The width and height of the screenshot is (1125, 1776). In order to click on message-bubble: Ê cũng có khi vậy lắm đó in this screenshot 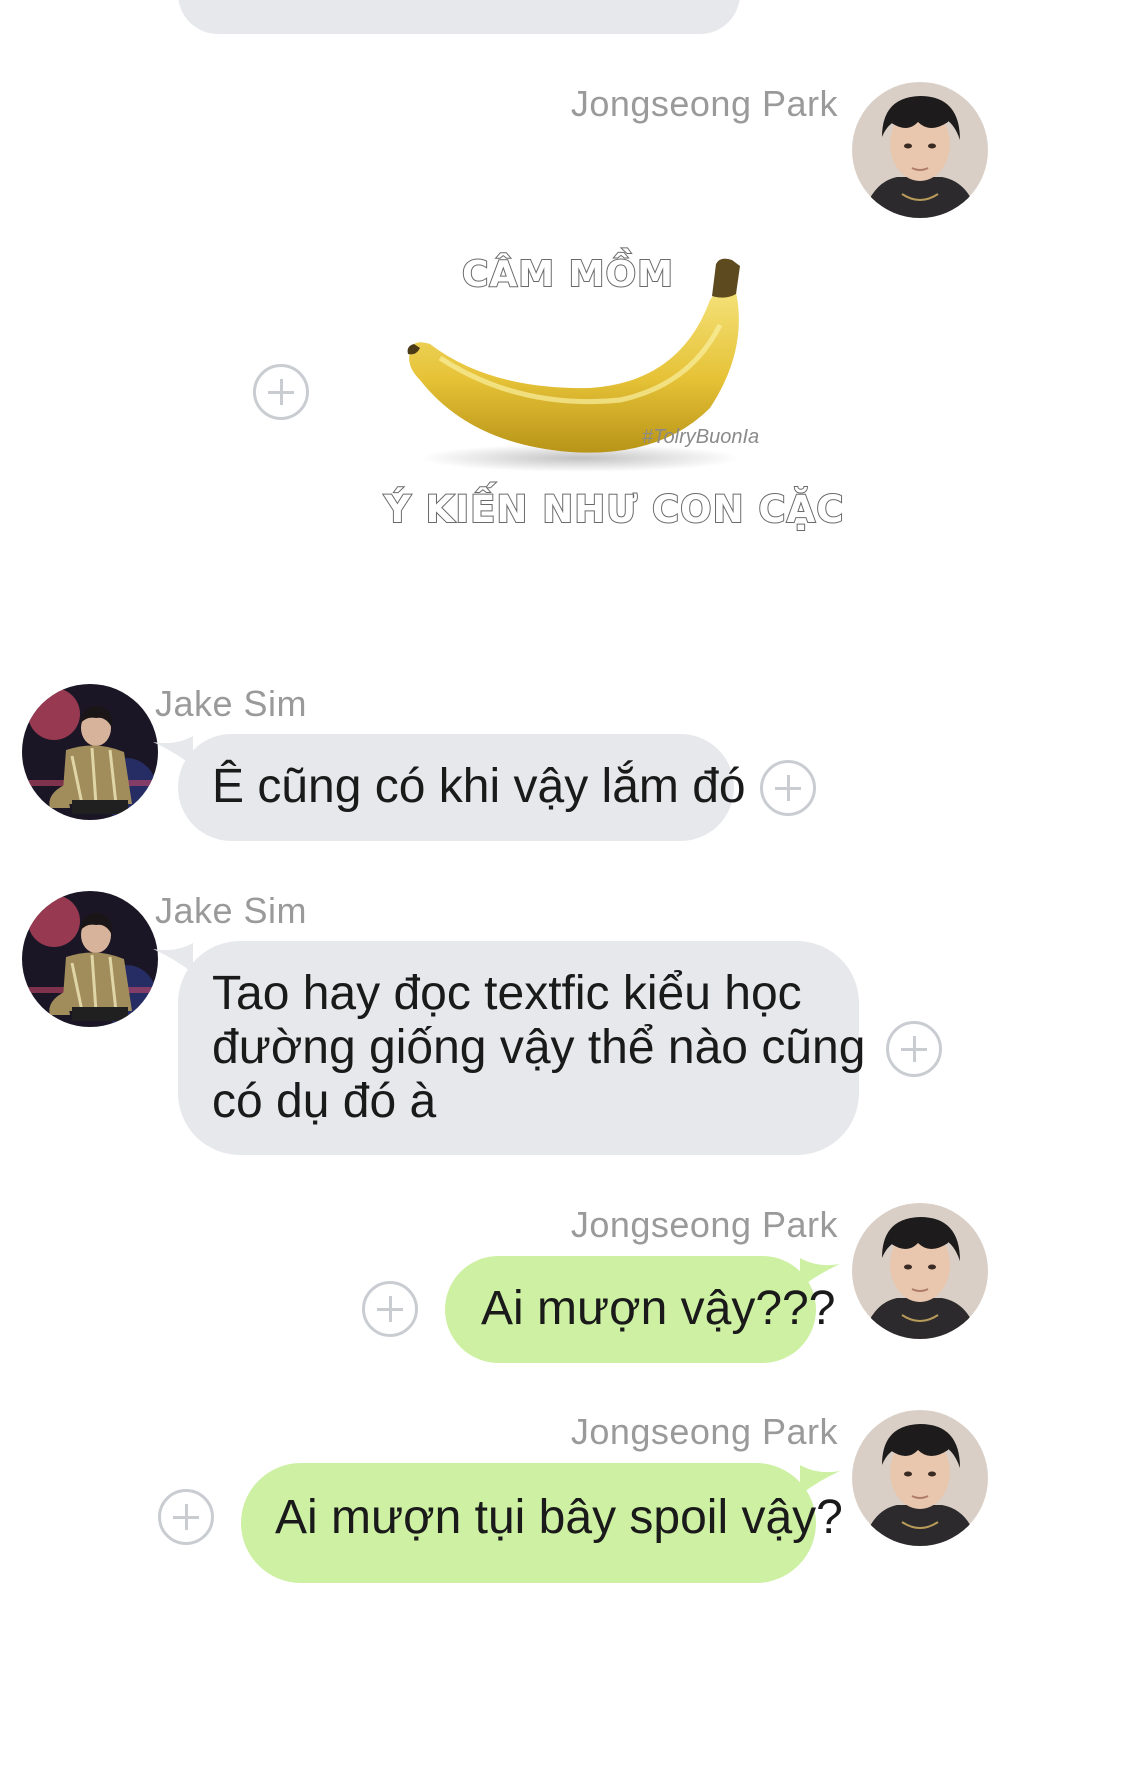, I will do `click(462, 787)`.